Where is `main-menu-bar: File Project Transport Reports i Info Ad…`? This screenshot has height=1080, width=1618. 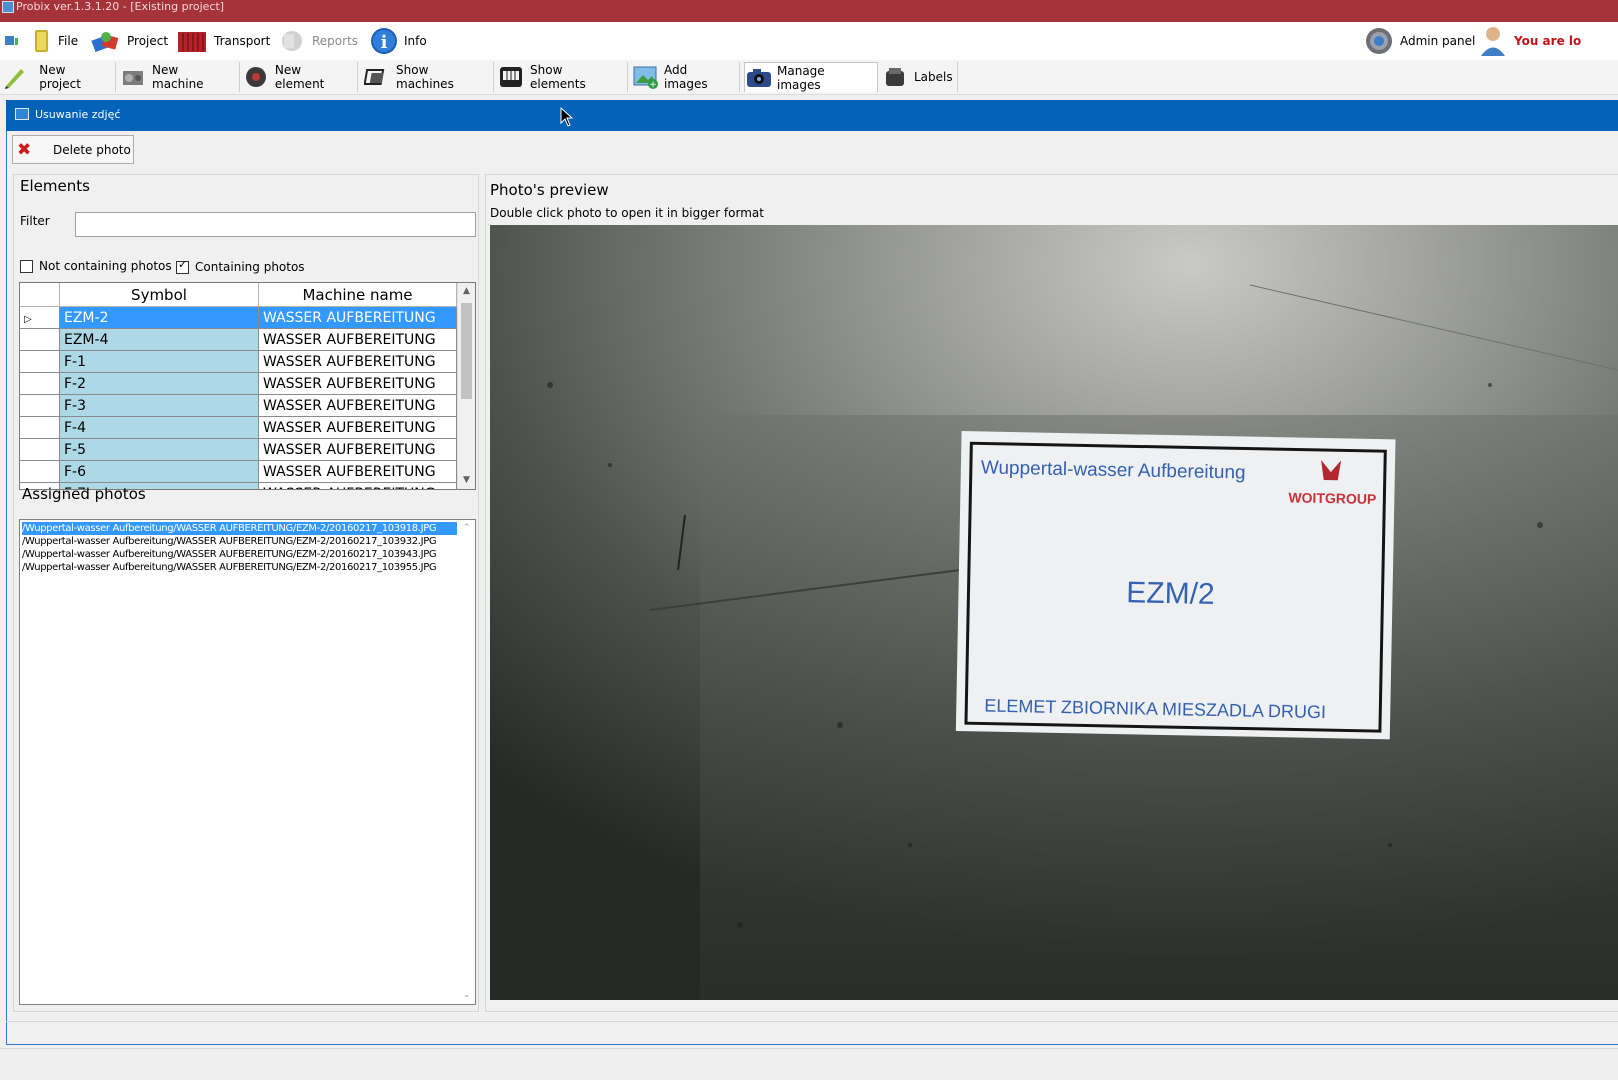
main-menu-bar: File Project Transport Reports i Info Ad… is located at coordinates (809, 41).